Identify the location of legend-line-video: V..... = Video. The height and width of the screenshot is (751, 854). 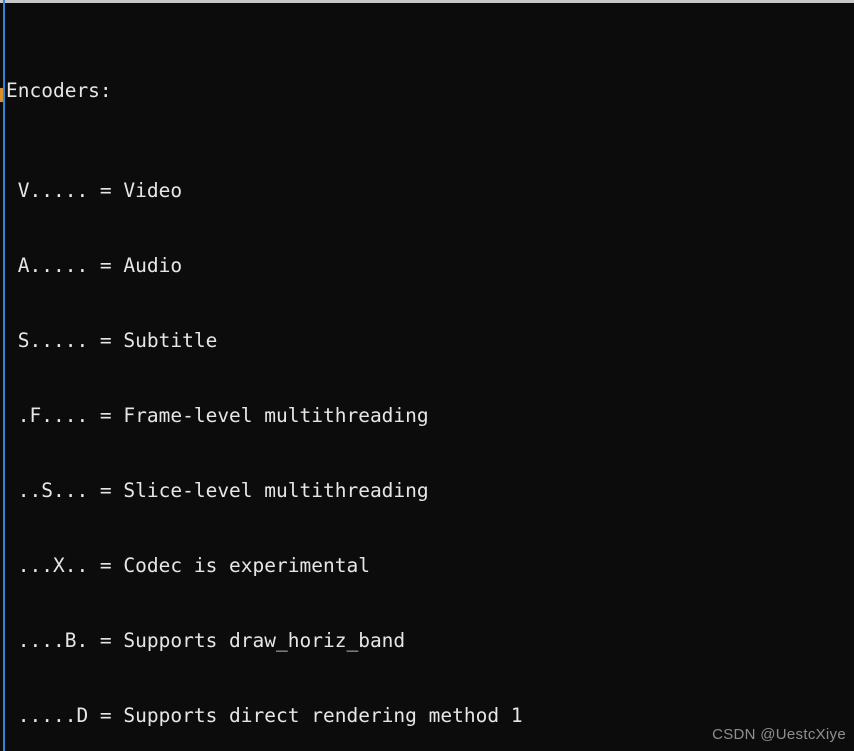
(94, 190).